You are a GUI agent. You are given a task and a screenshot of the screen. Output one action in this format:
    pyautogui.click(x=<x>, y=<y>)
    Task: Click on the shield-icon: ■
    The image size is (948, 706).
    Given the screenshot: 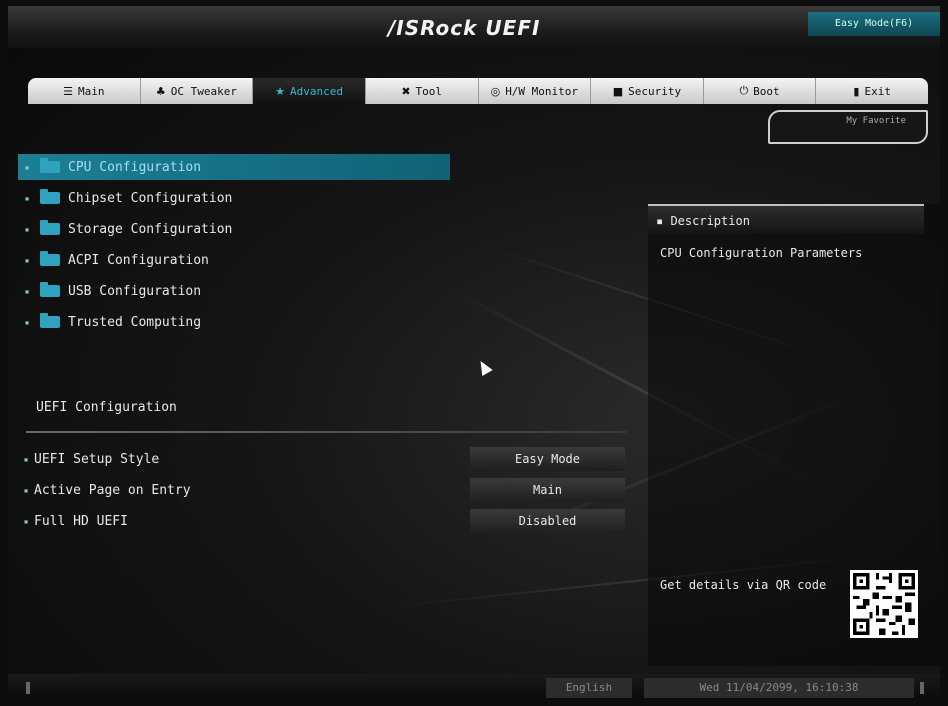 What is the action you would take?
    pyautogui.click(x=618, y=91)
    